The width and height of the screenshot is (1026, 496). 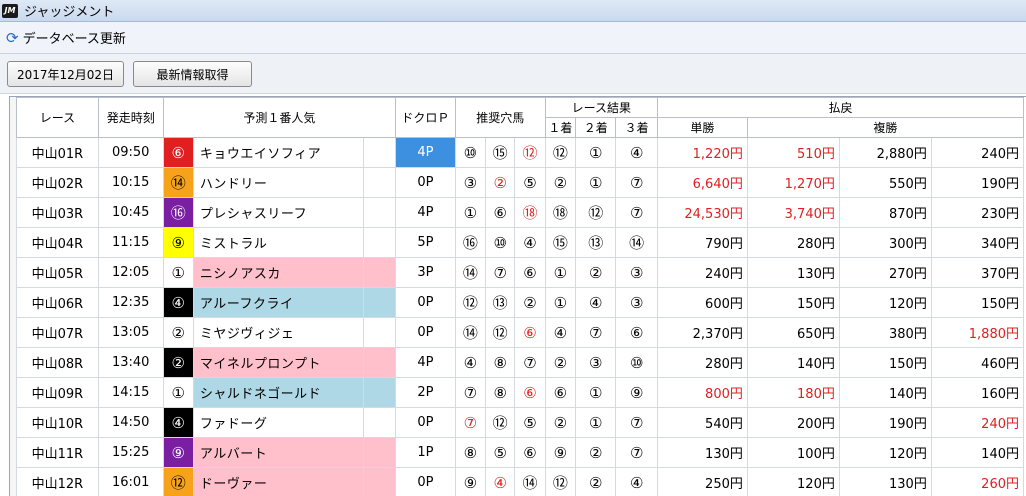 What do you see at coordinates (977, 332) in the screenshot?
I see `place-payout-3-cell: 1,880円` at bounding box center [977, 332].